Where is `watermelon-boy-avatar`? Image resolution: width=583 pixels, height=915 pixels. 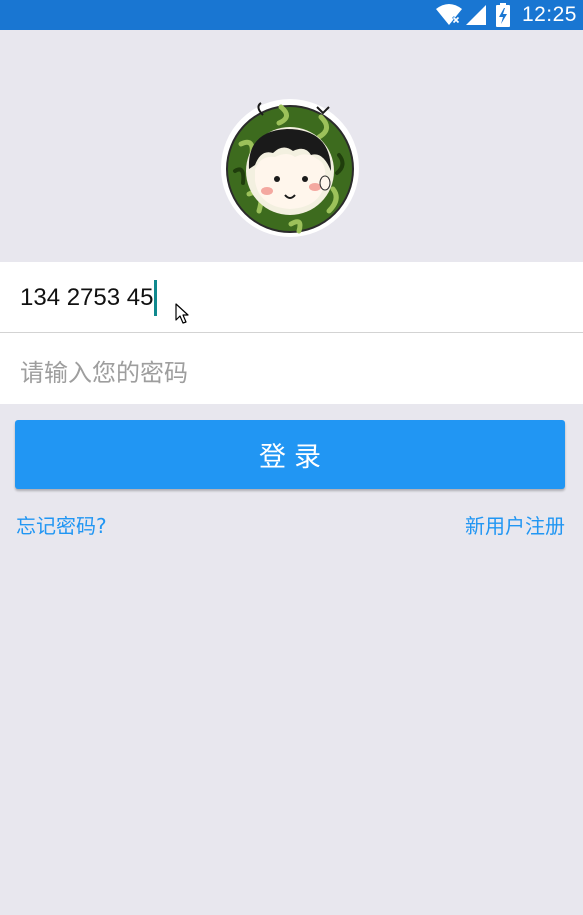
watermelon-boy-avatar is located at coordinates (290, 168).